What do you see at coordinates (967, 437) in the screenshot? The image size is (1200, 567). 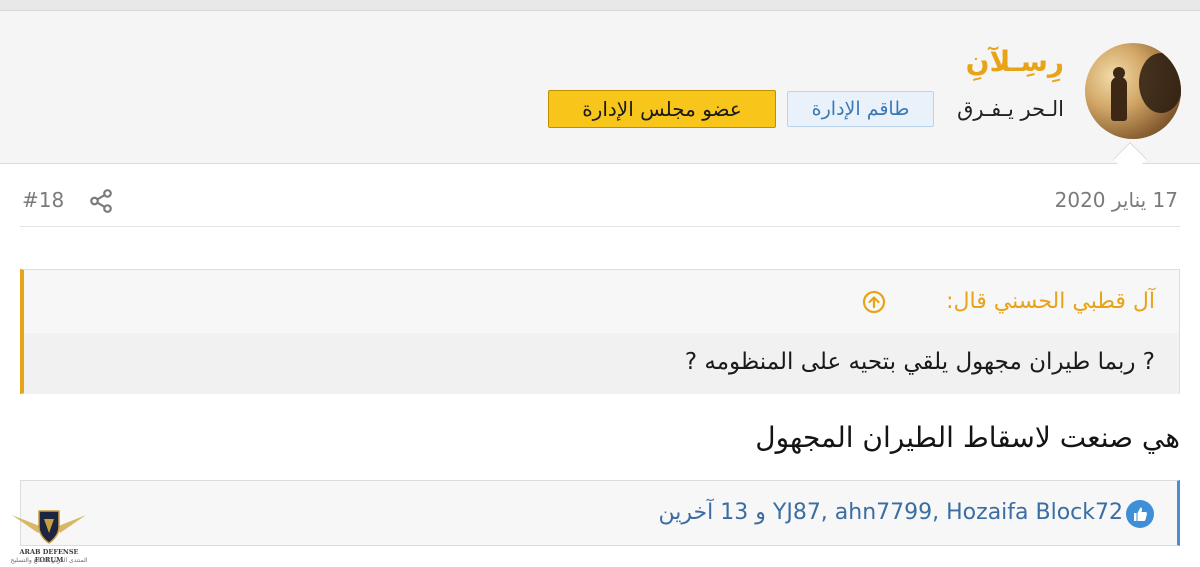 I see `post-message: هي صنعت لاسقاط الطيران المجهول` at bounding box center [967, 437].